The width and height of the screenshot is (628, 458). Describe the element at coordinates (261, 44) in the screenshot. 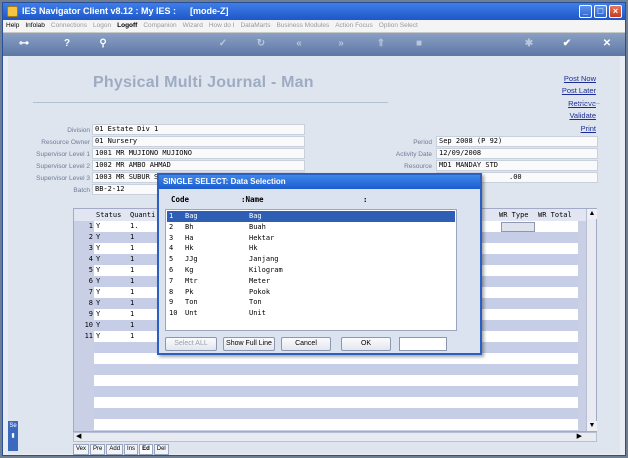

I see `refresh-icon: ↻` at that location.